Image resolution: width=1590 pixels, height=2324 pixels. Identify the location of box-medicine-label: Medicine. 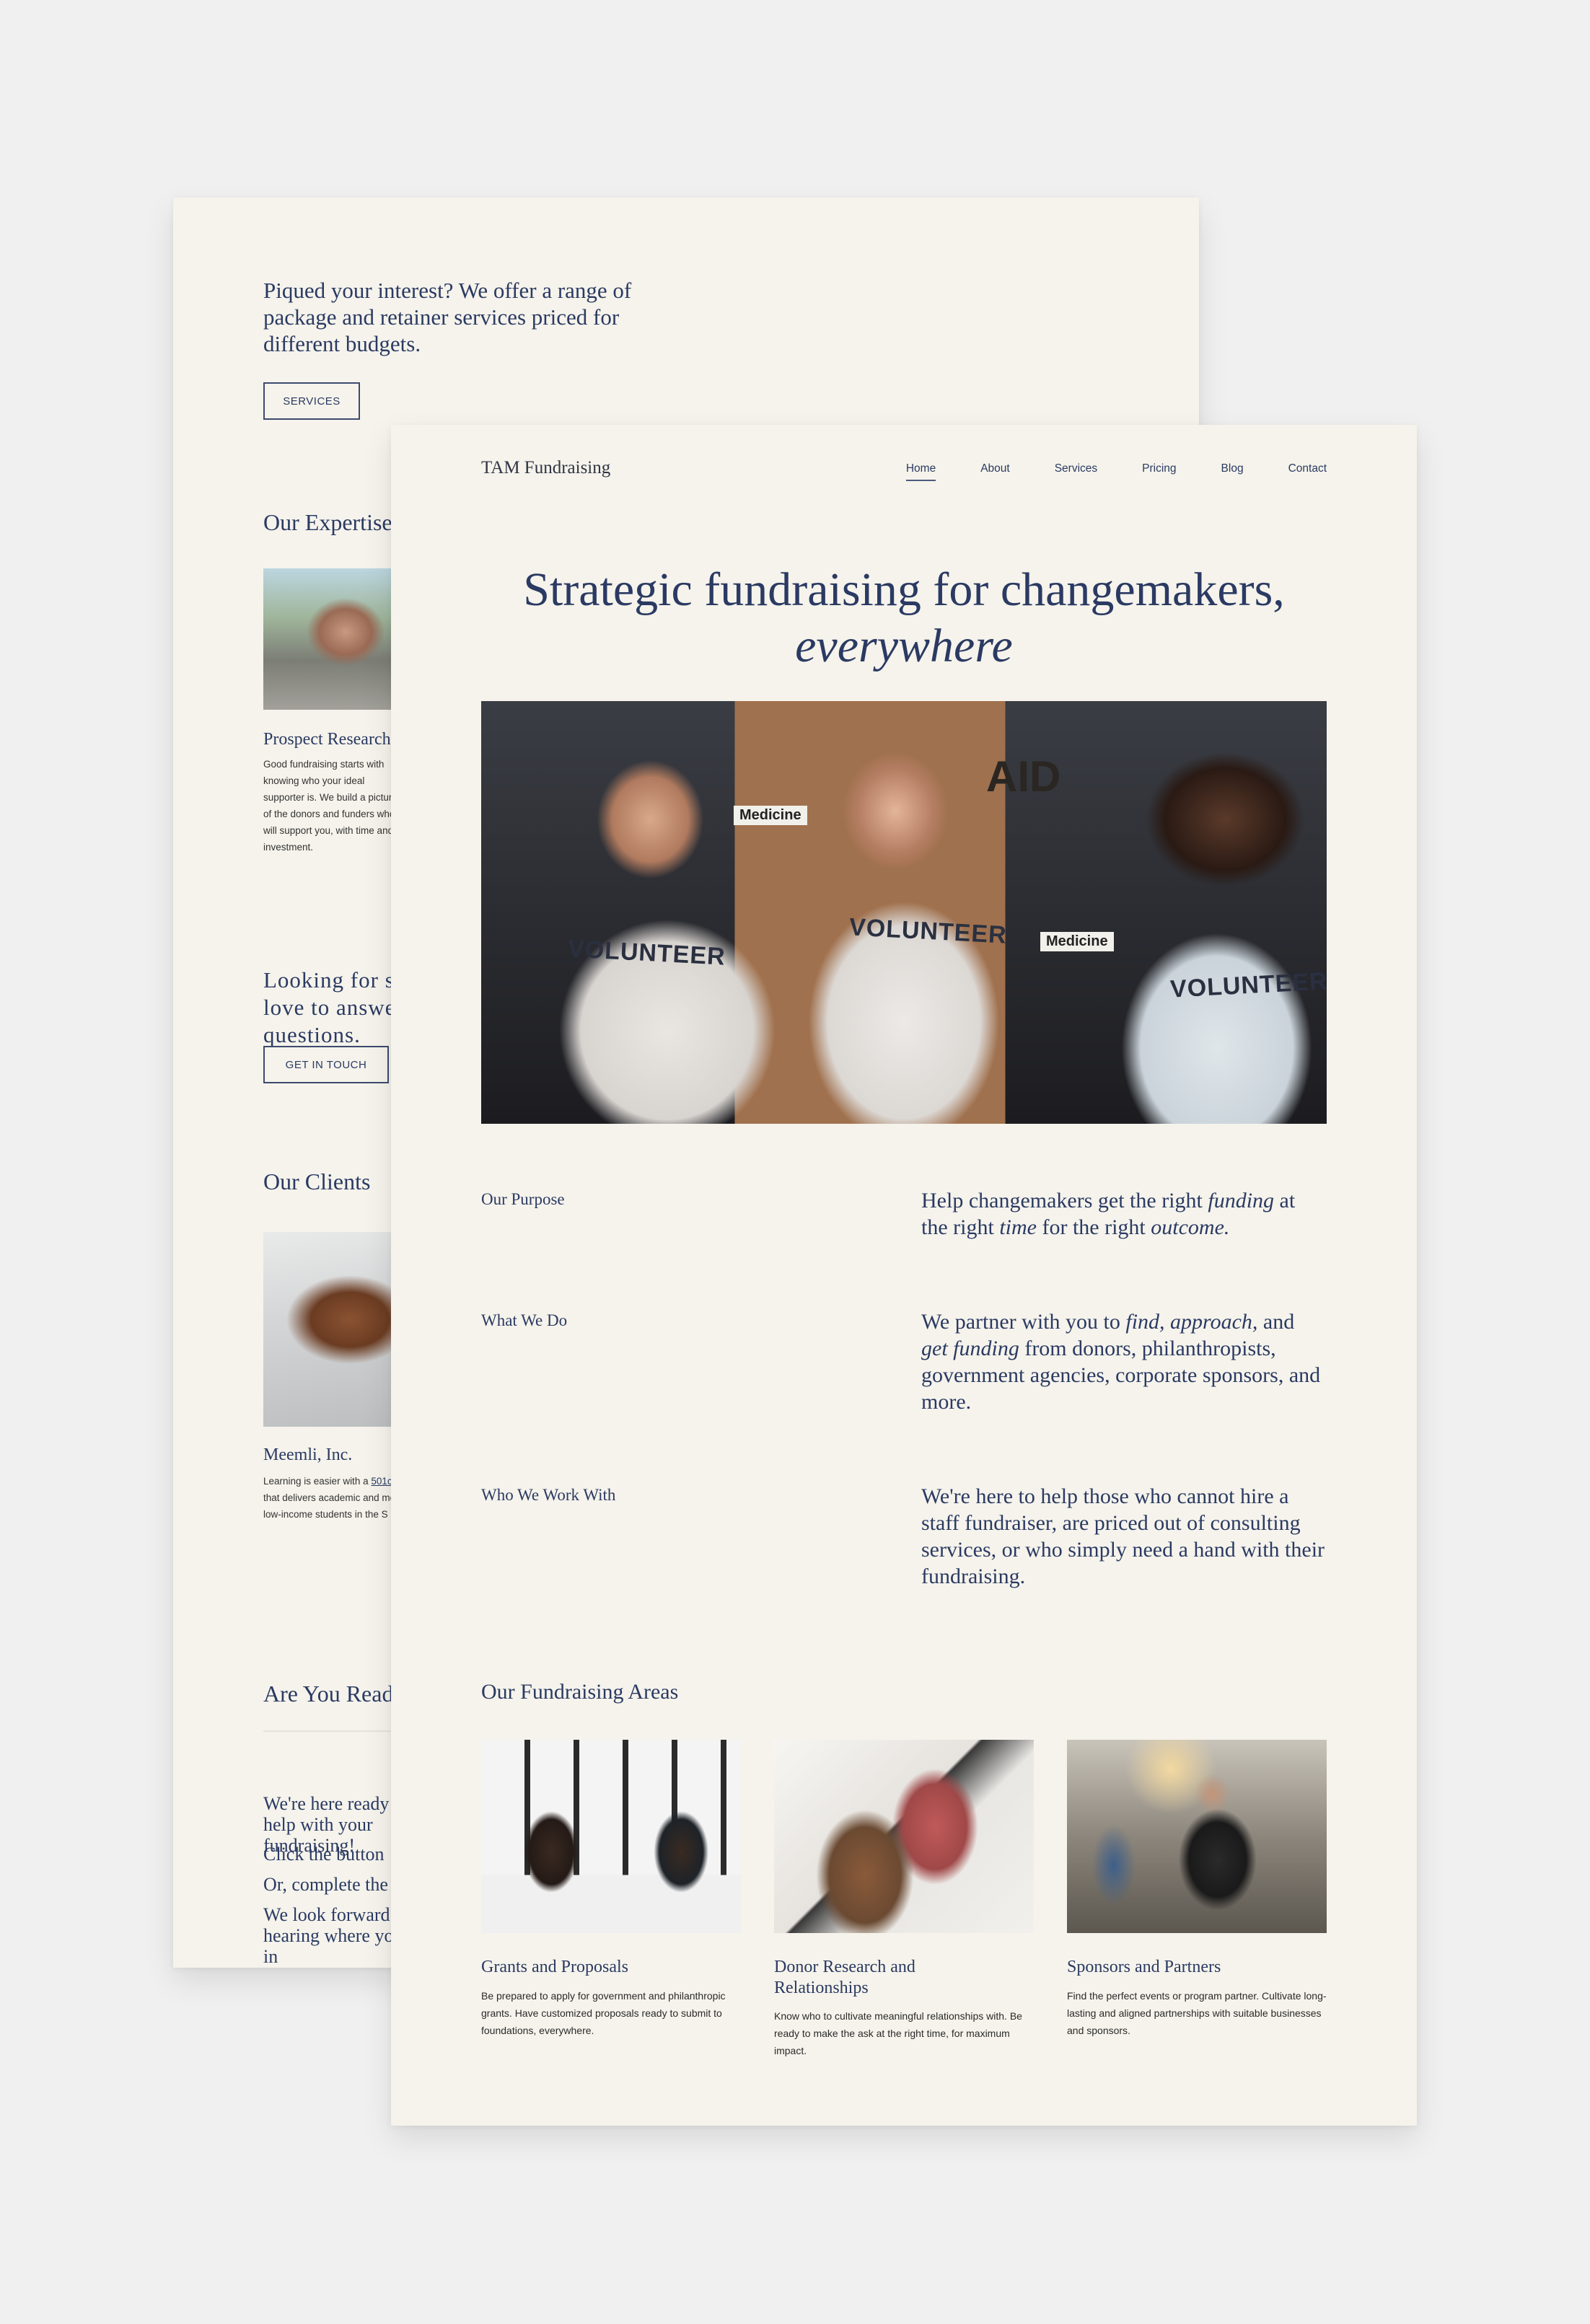
(770, 815).